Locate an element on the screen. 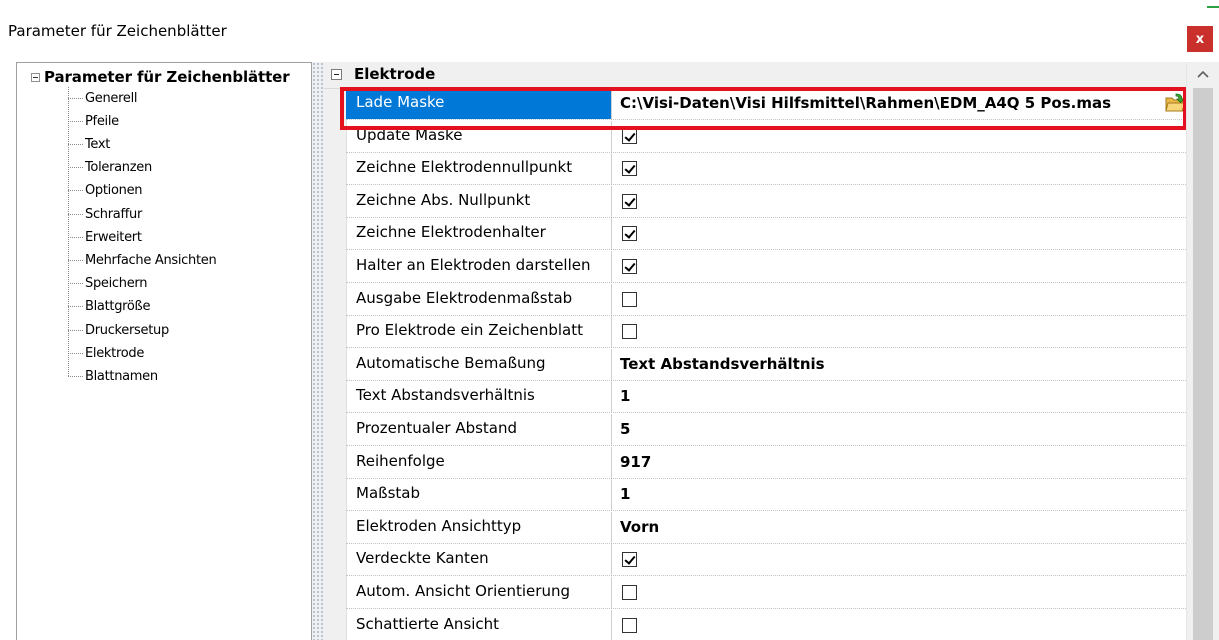 This screenshot has width=1219, height=640. property-name: Schattierte Ansicht is located at coordinates (479, 624).